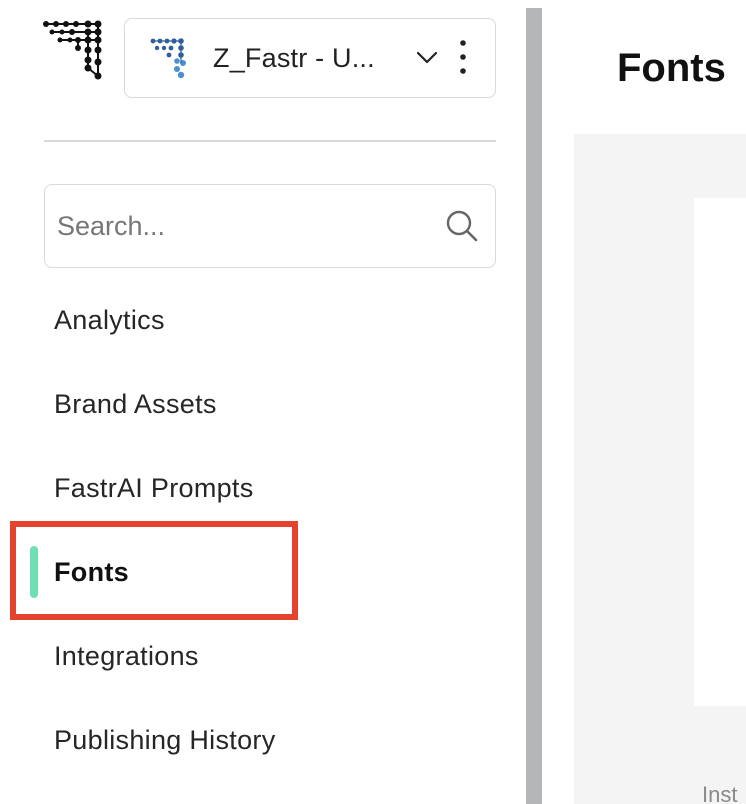 The height and width of the screenshot is (804, 746). I want to click on sidebar-item-publishing-history: Publishing History, so click(165, 740).